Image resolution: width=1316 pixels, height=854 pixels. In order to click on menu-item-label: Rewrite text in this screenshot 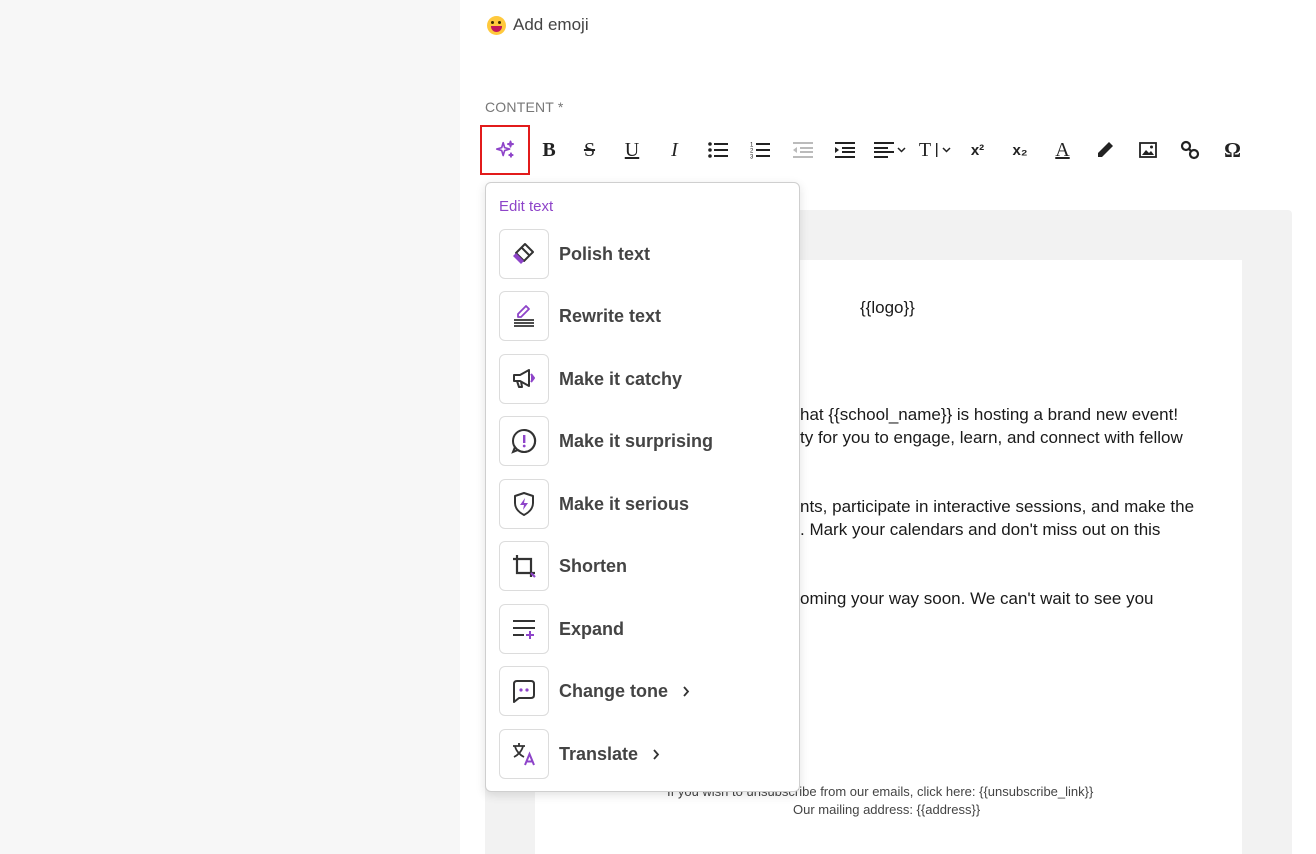, I will do `click(610, 315)`.